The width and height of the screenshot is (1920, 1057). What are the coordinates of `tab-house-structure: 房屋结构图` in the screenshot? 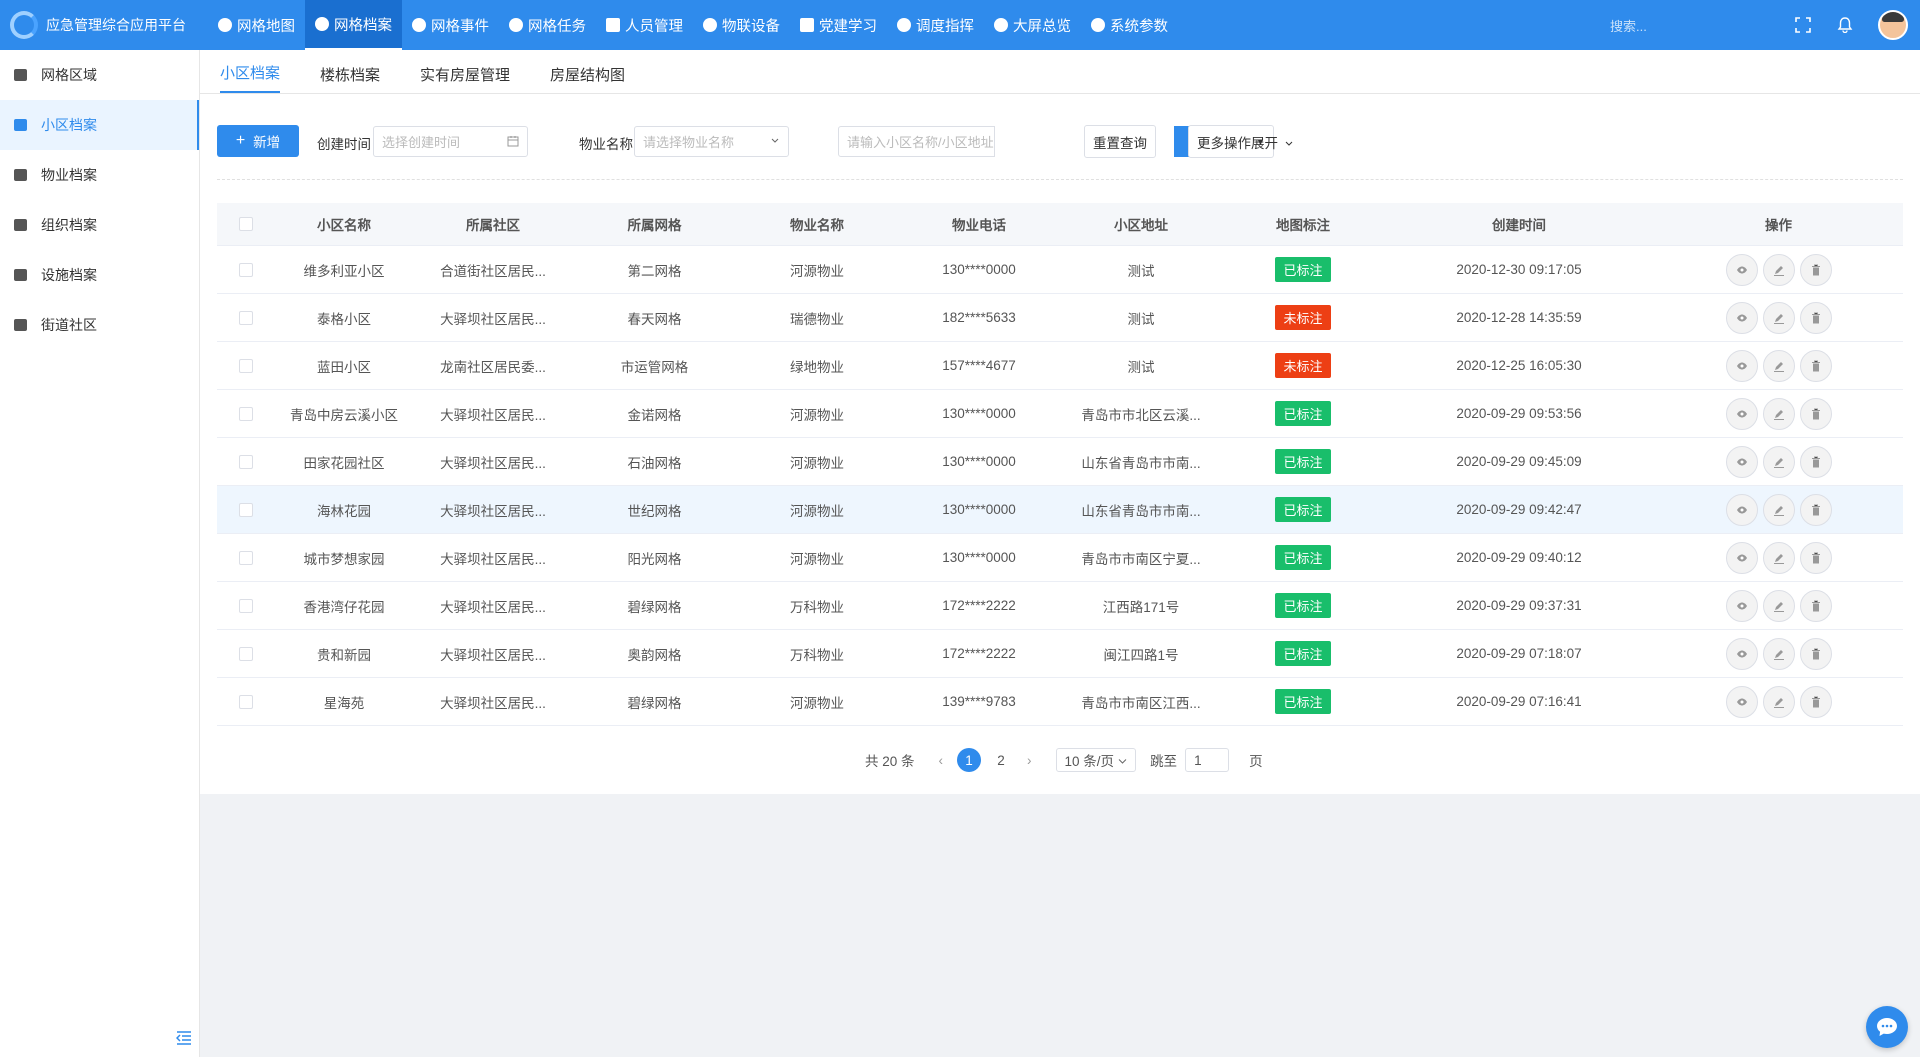 It's located at (587, 78).